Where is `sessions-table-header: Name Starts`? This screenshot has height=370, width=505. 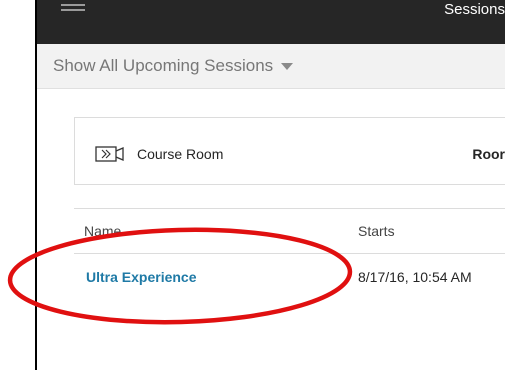 sessions-table-header: Name Starts is located at coordinates (289, 231).